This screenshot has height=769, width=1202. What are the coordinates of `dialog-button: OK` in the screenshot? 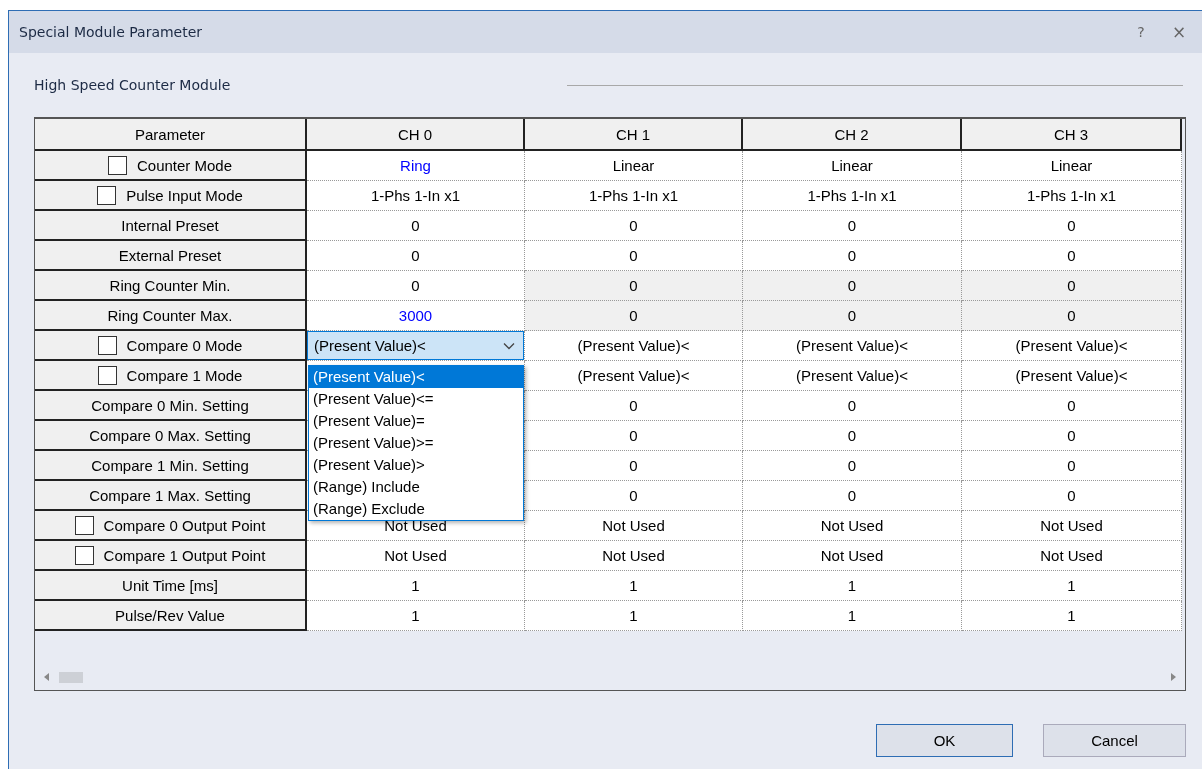 It's located at (944, 740).